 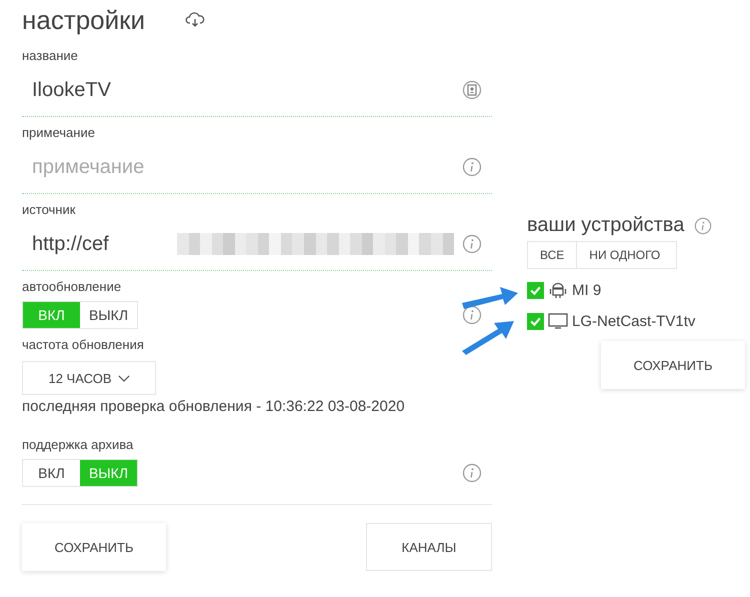 What do you see at coordinates (49, 210) in the screenshot?
I see `field-label: источник` at bounding box center [49, 210].